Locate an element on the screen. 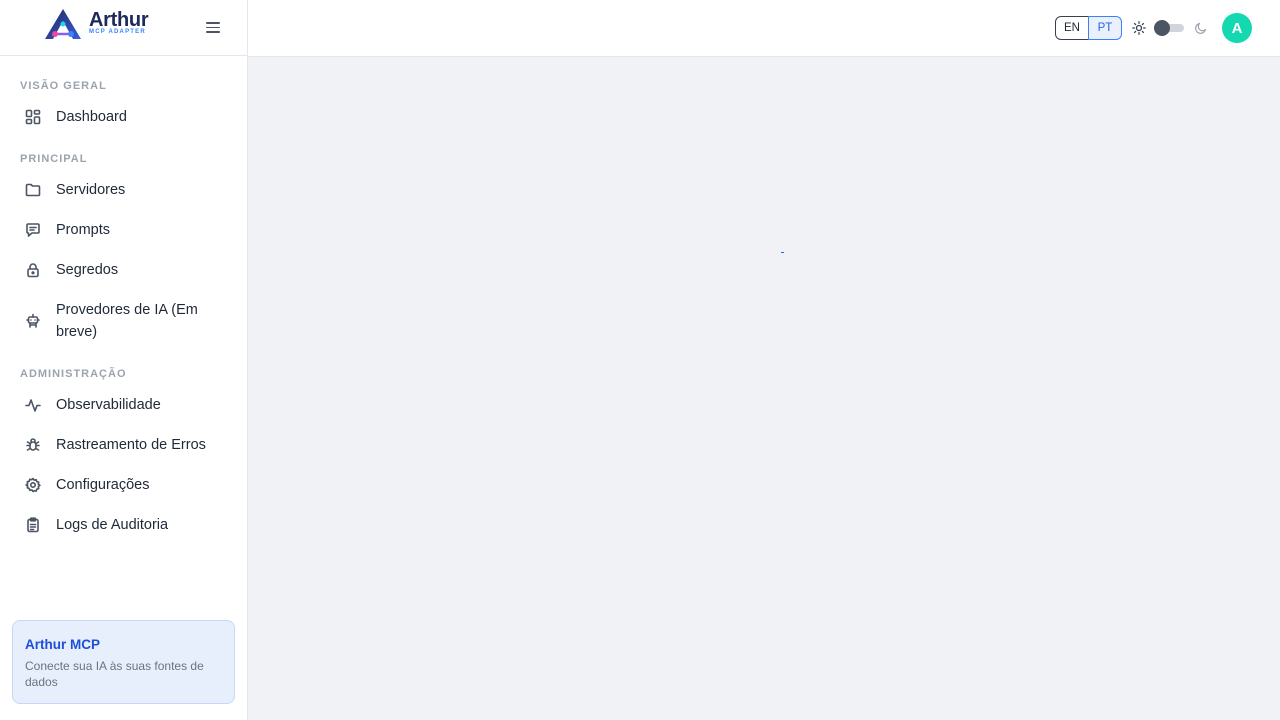 Image resolution: width=1280 pixels, height=720 pixels. lock-icon is located at coordinates (33, 270).